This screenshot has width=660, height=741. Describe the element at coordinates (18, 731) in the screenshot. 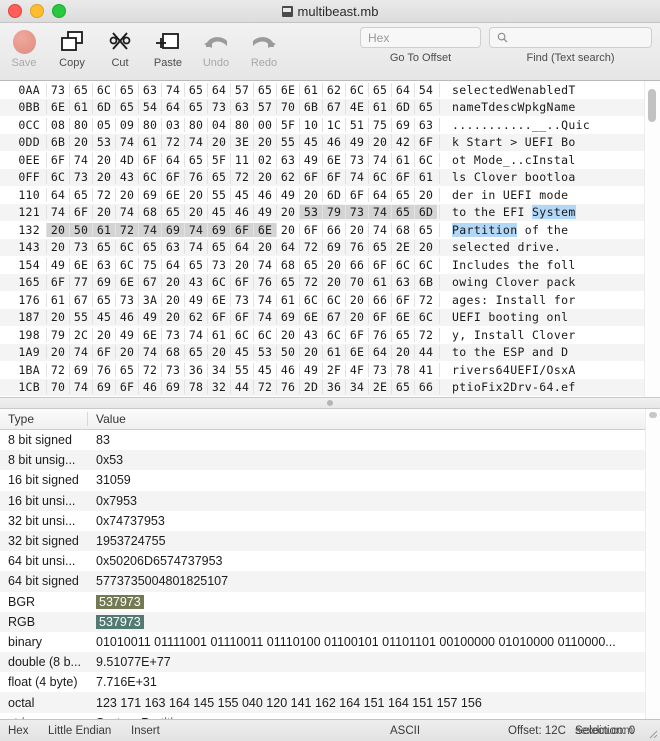

I see `status-mode: Hex` at that location.